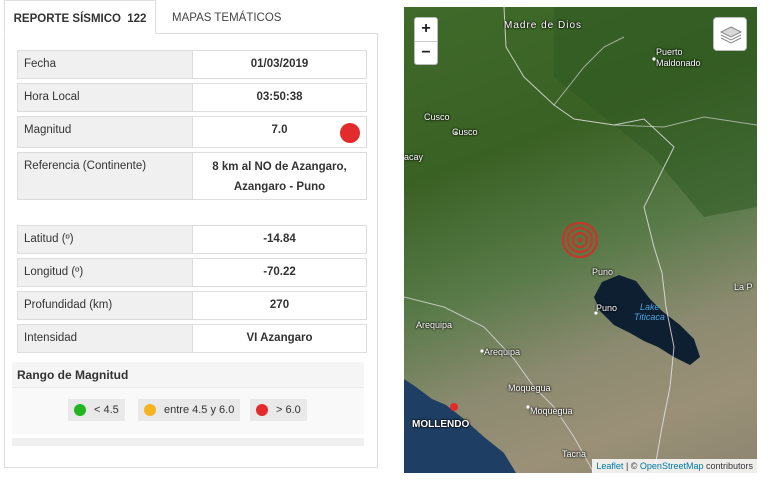 The image size is (768, 484). What do you see at coordinates (80, 410) in the screenshot?
I see `green-dot-icon` at bounding box center [80, 410].